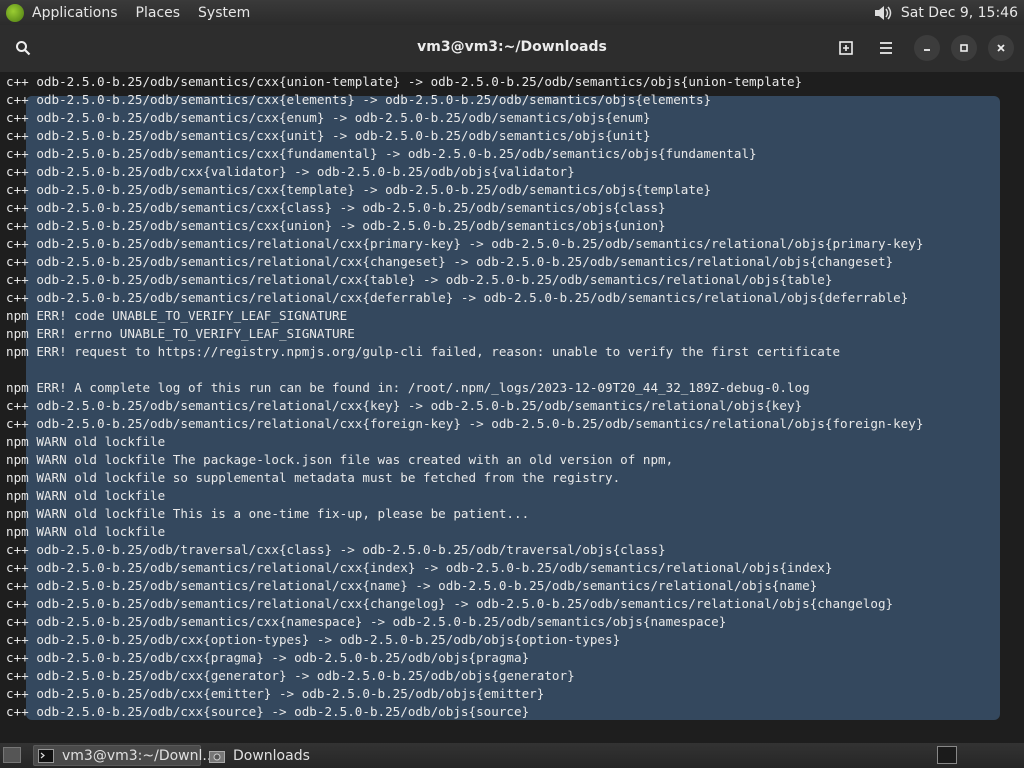  Describe the element at coordinates (271, 755) in the screenshot. I see `task-label: Downloads` at that location.